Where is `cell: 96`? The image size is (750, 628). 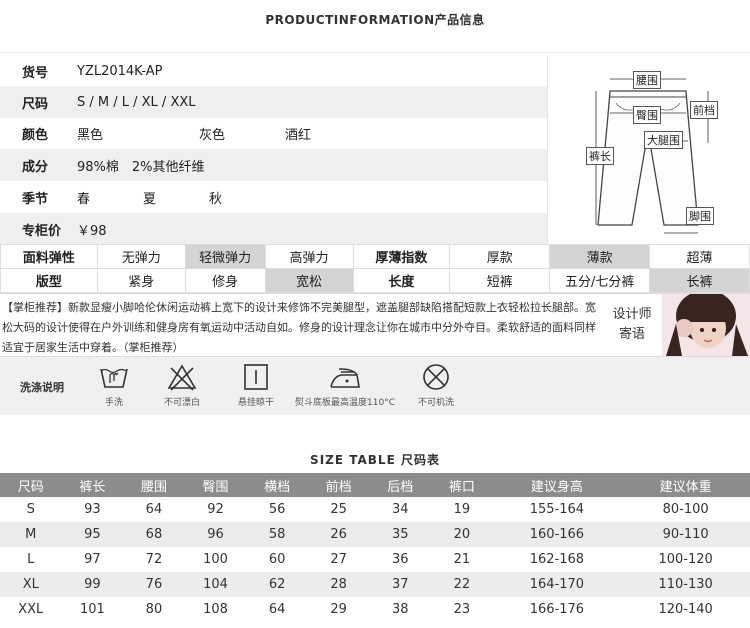
cell: 96 is located at coordinates (215, 534).